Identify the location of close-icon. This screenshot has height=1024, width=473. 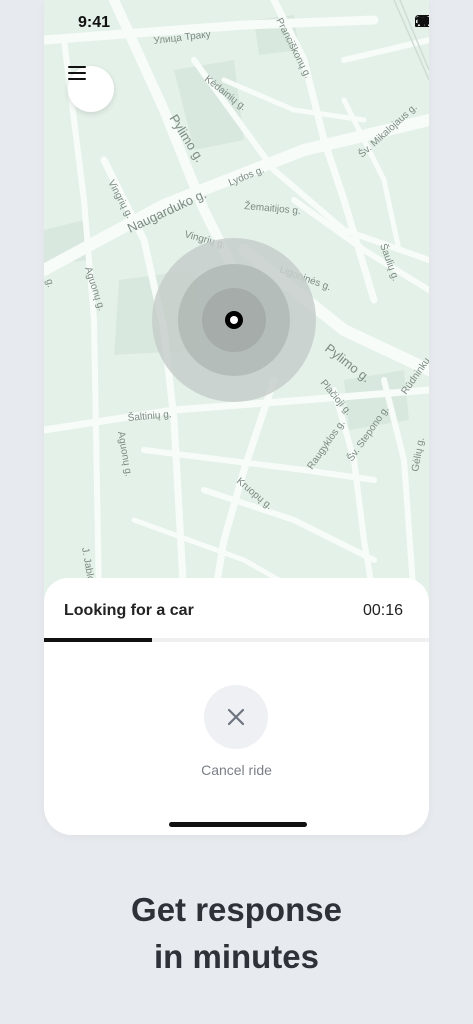
(236, 717).